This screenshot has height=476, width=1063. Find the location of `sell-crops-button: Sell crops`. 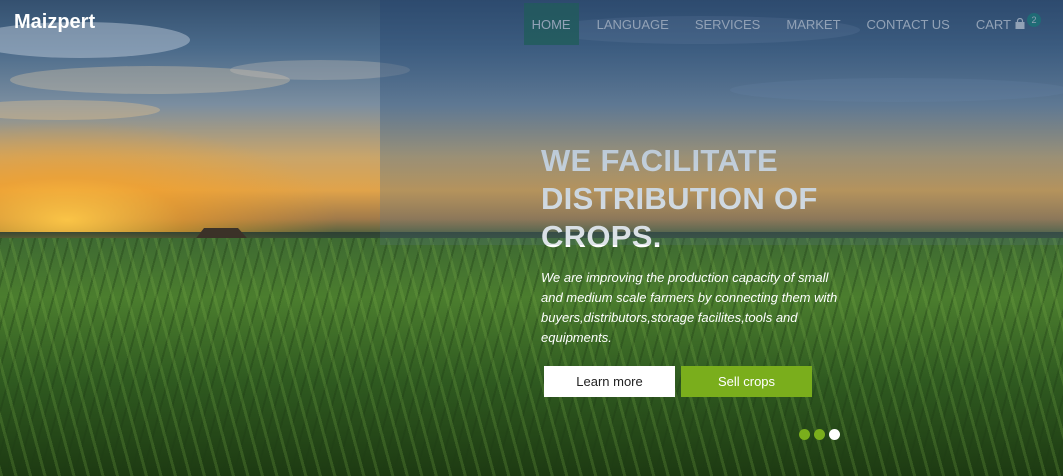

sell-crops-button: Sell crops is located at coordinates (746, 381).